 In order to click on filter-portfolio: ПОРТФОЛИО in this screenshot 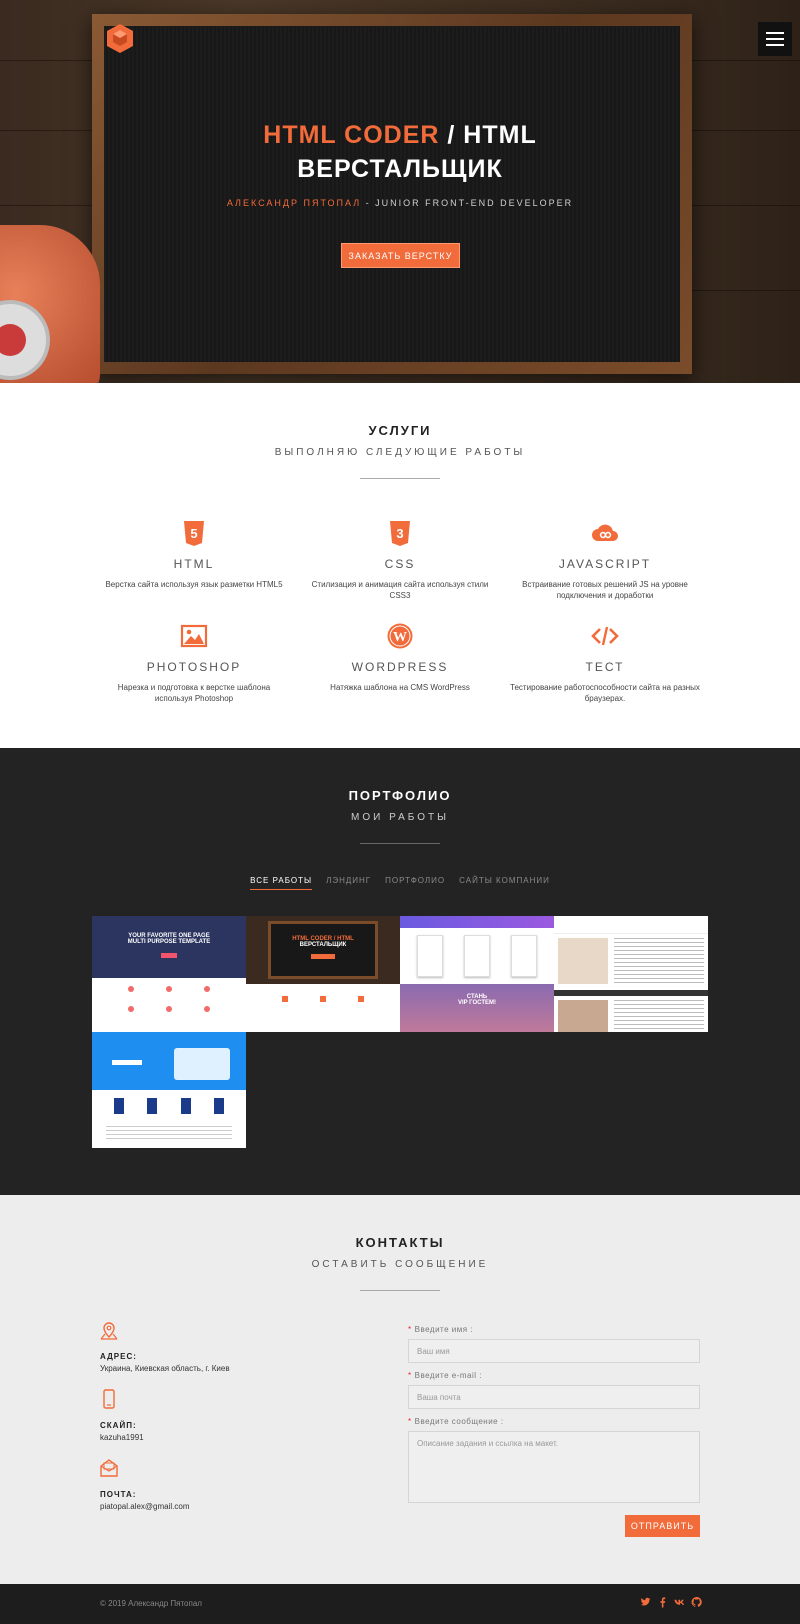, I will do `click(415, 883)`.